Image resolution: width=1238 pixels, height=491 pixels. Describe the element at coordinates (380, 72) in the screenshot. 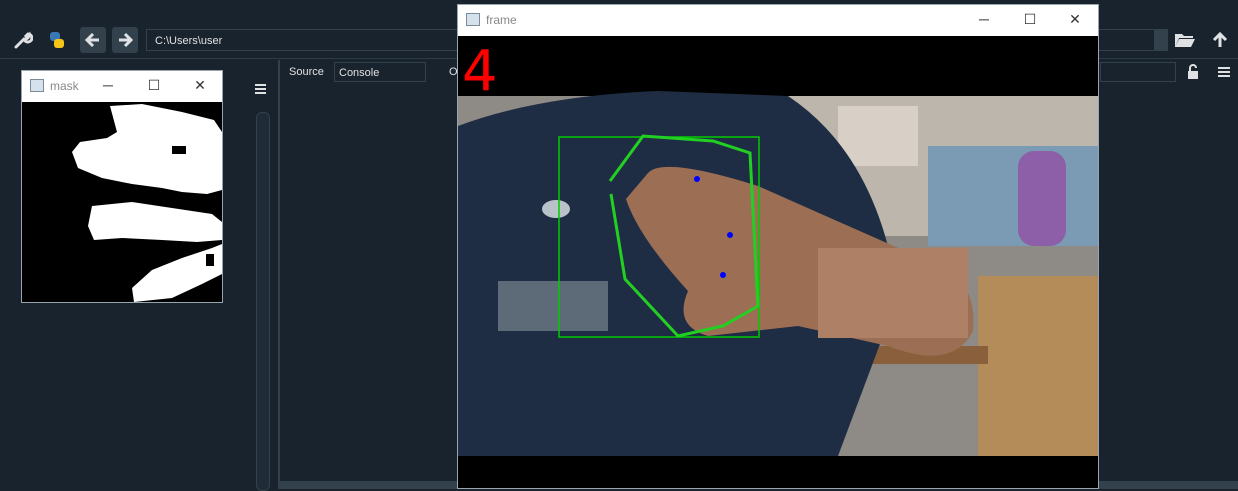

I see `source-select: Console` at that location.